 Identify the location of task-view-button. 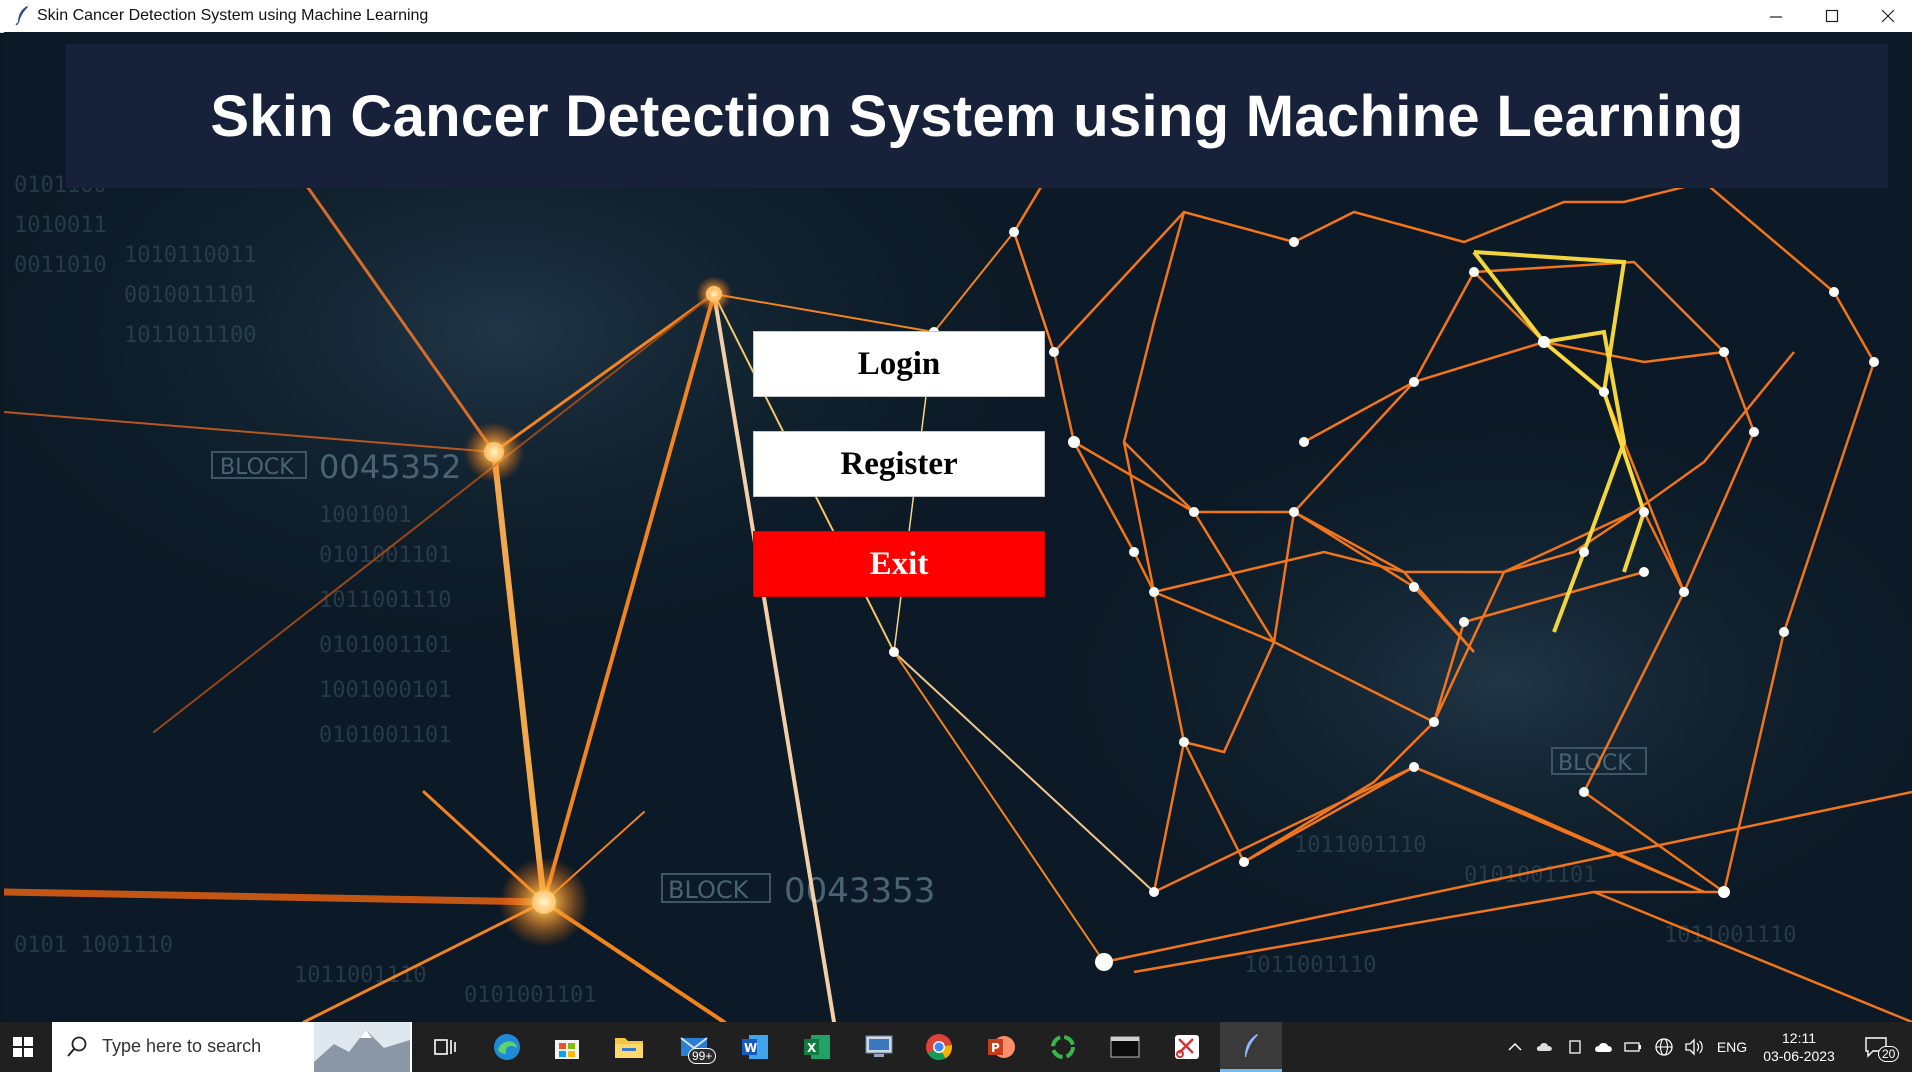
(445, 1047).